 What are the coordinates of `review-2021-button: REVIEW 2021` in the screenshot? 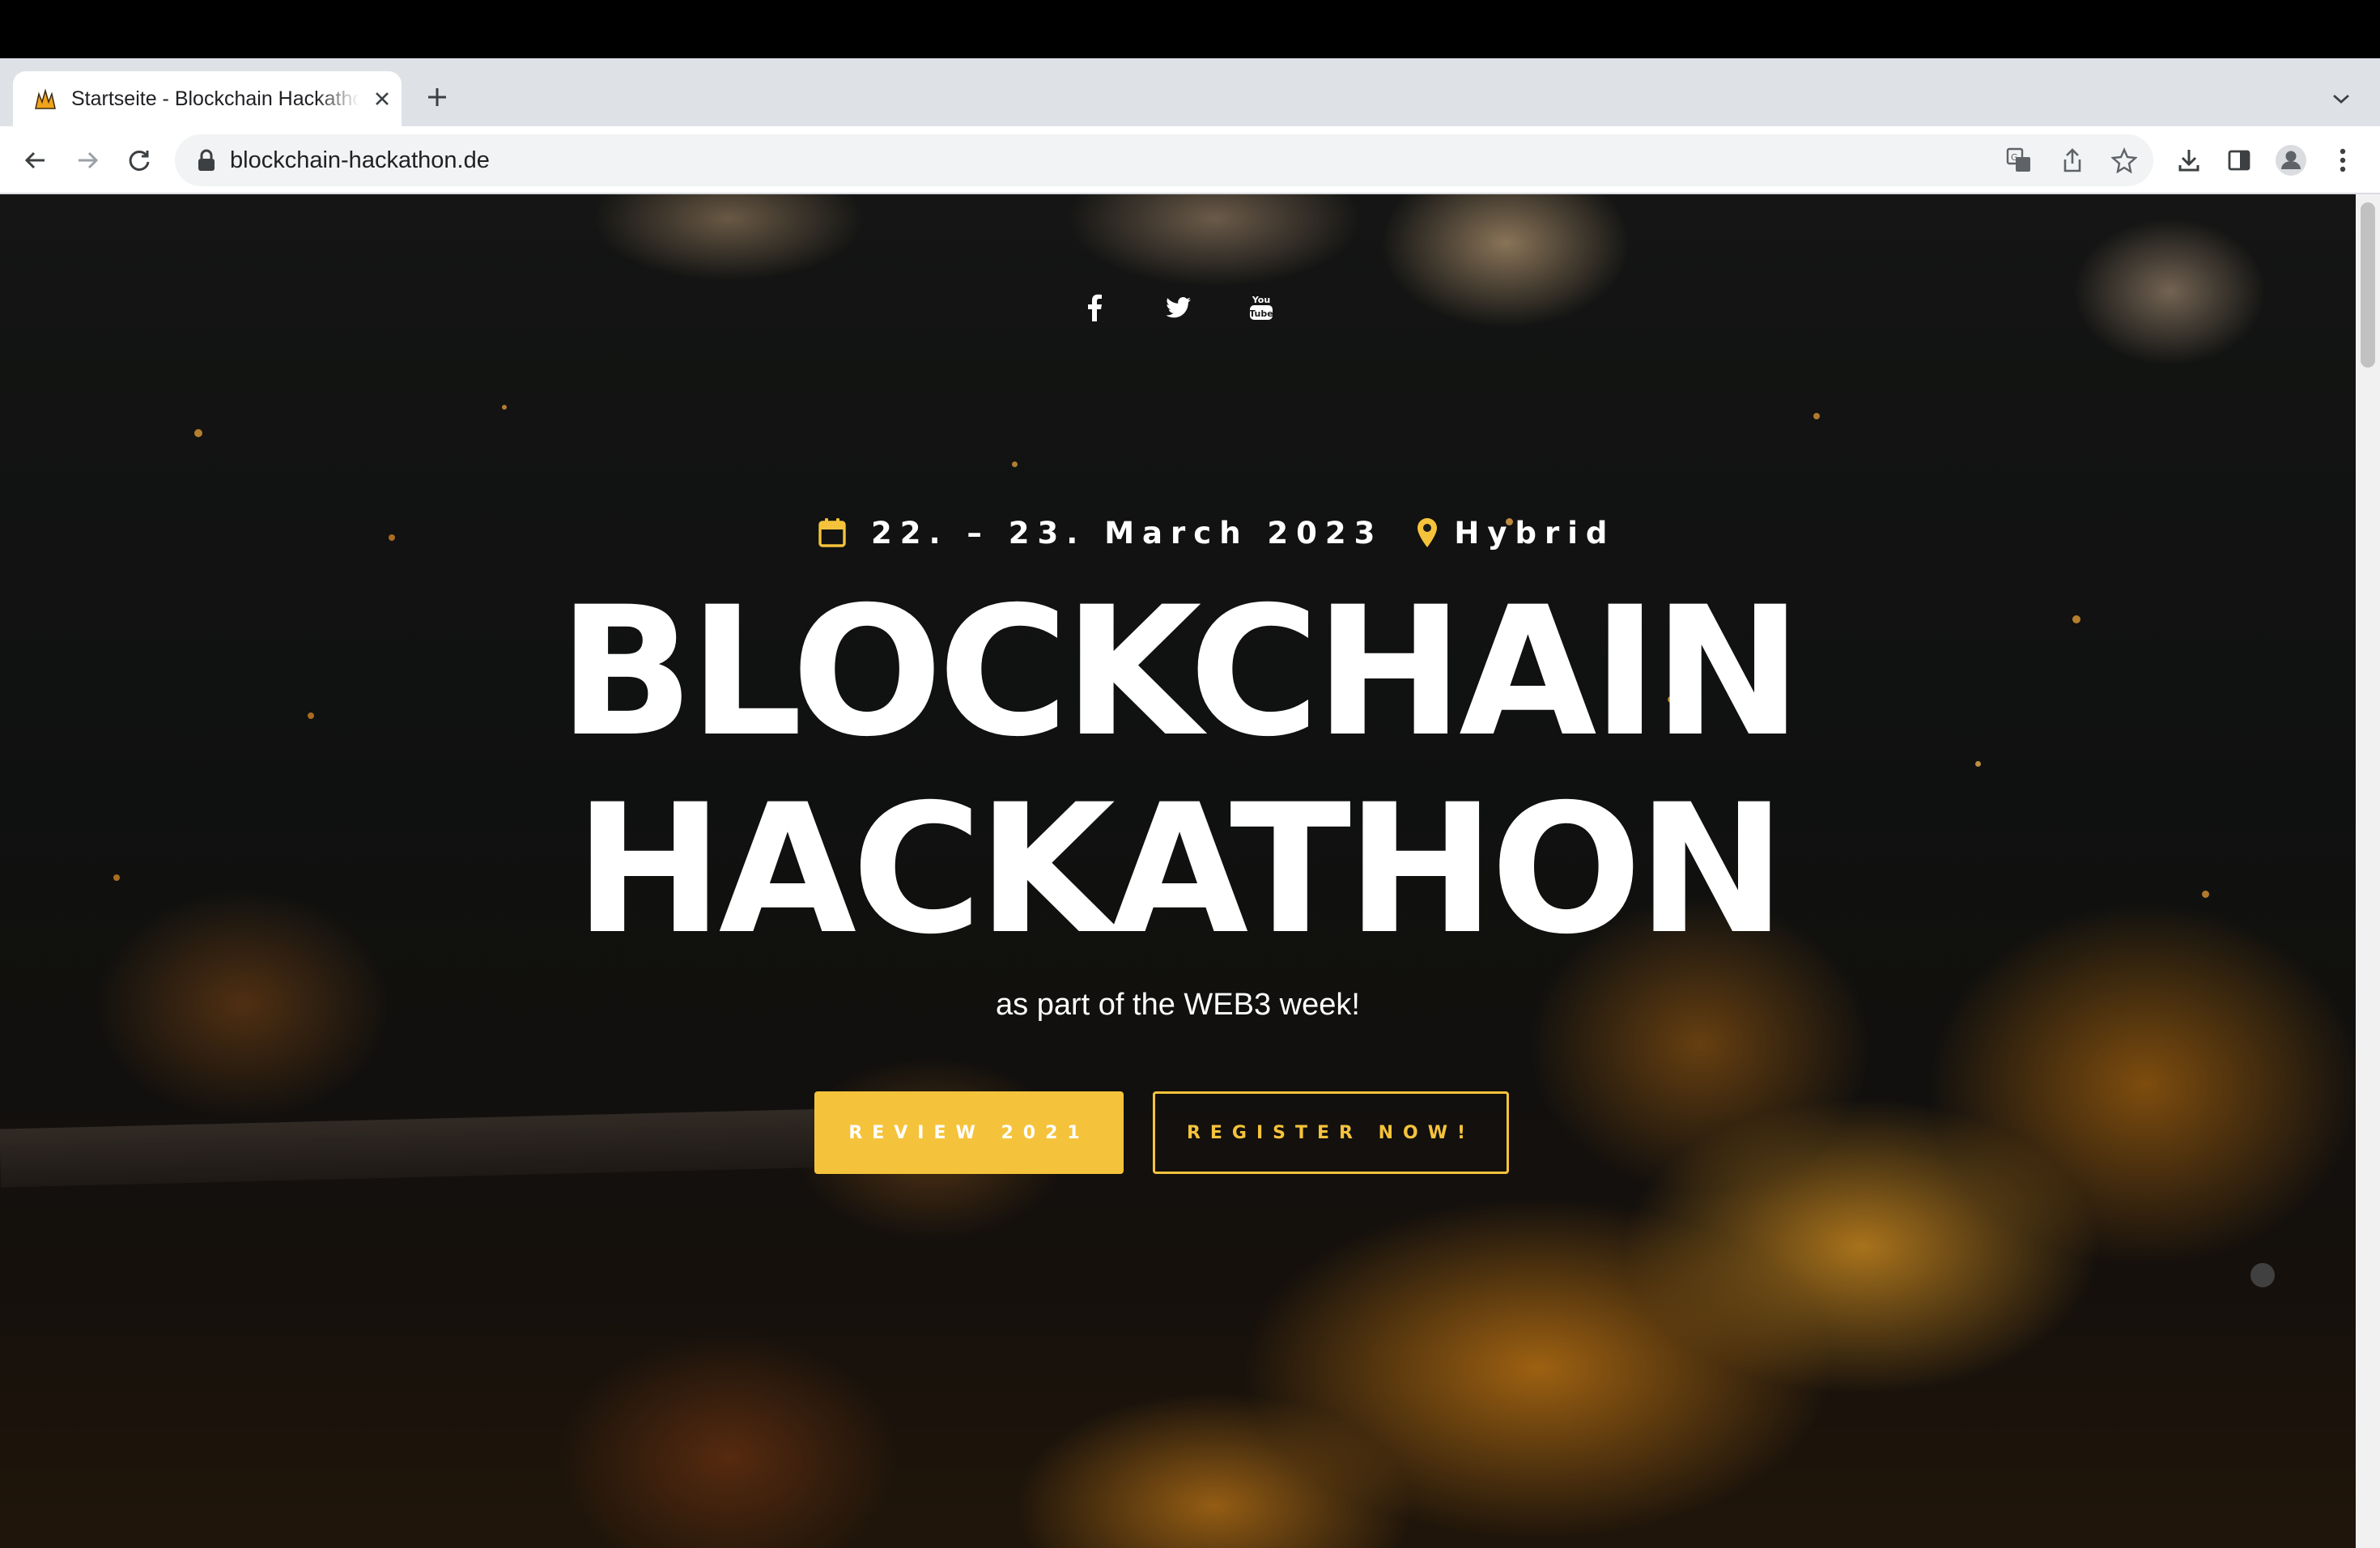 It's located at (969, 1132).